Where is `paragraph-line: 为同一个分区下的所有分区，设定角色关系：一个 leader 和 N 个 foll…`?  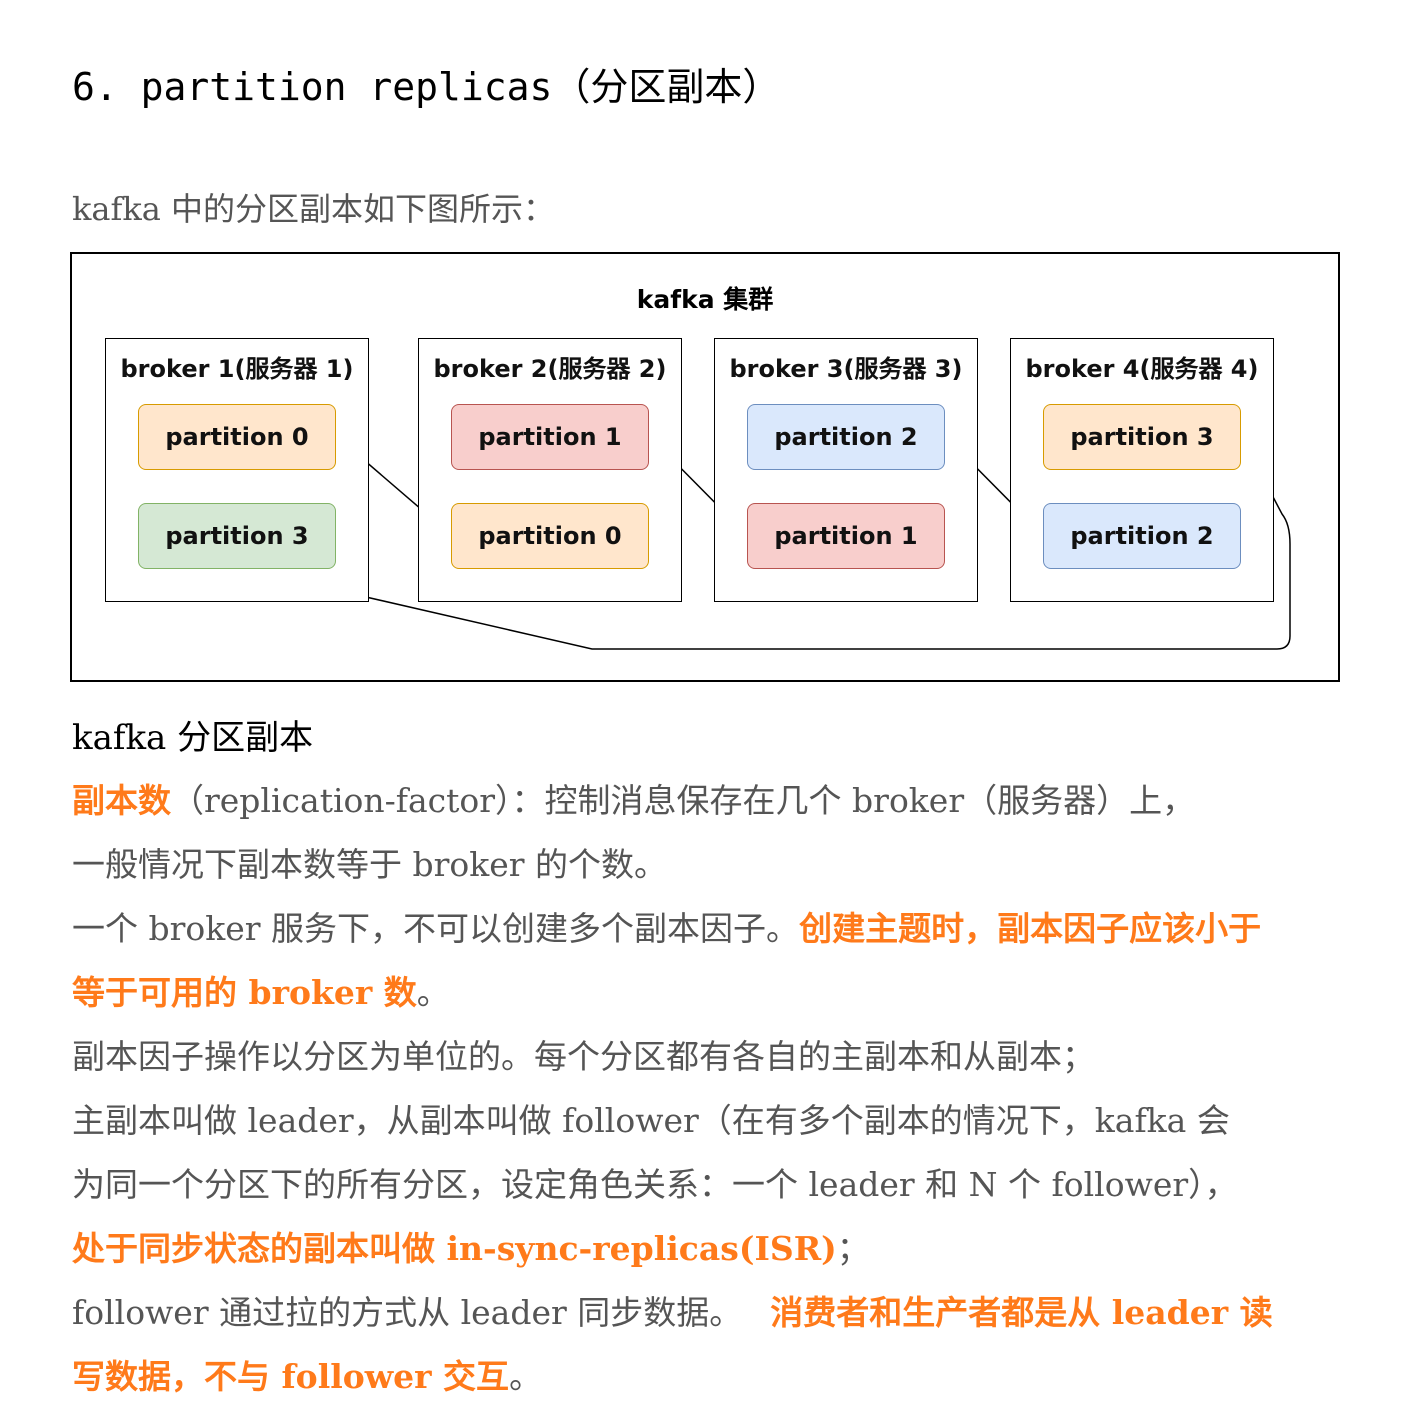
paragraph-line: 为同一个分区下的所有分区，设定角色关系：一个 leader 和 N 个 foll… is located at coordinates (655, 1182).